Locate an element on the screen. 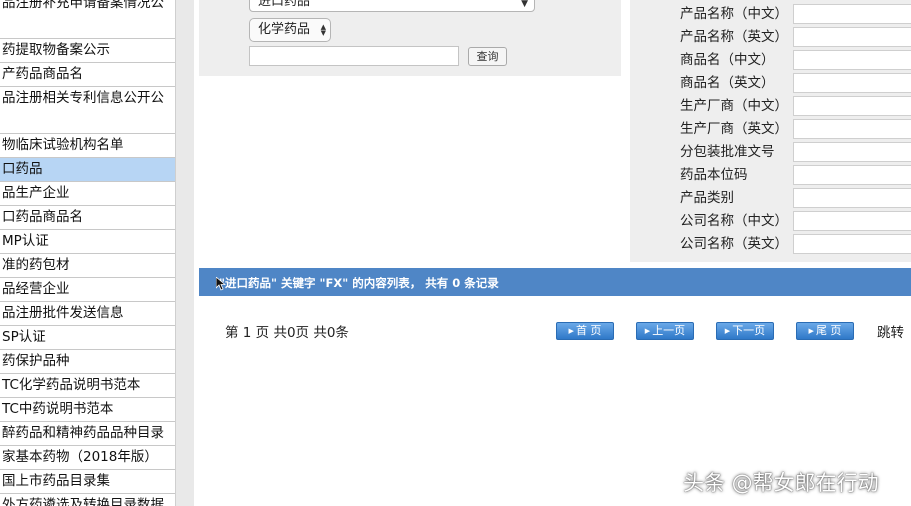 The width and height of the screenshot is (911, 506). sidebar-item-label: 品经营企业 is located at coordinates (36, 289).